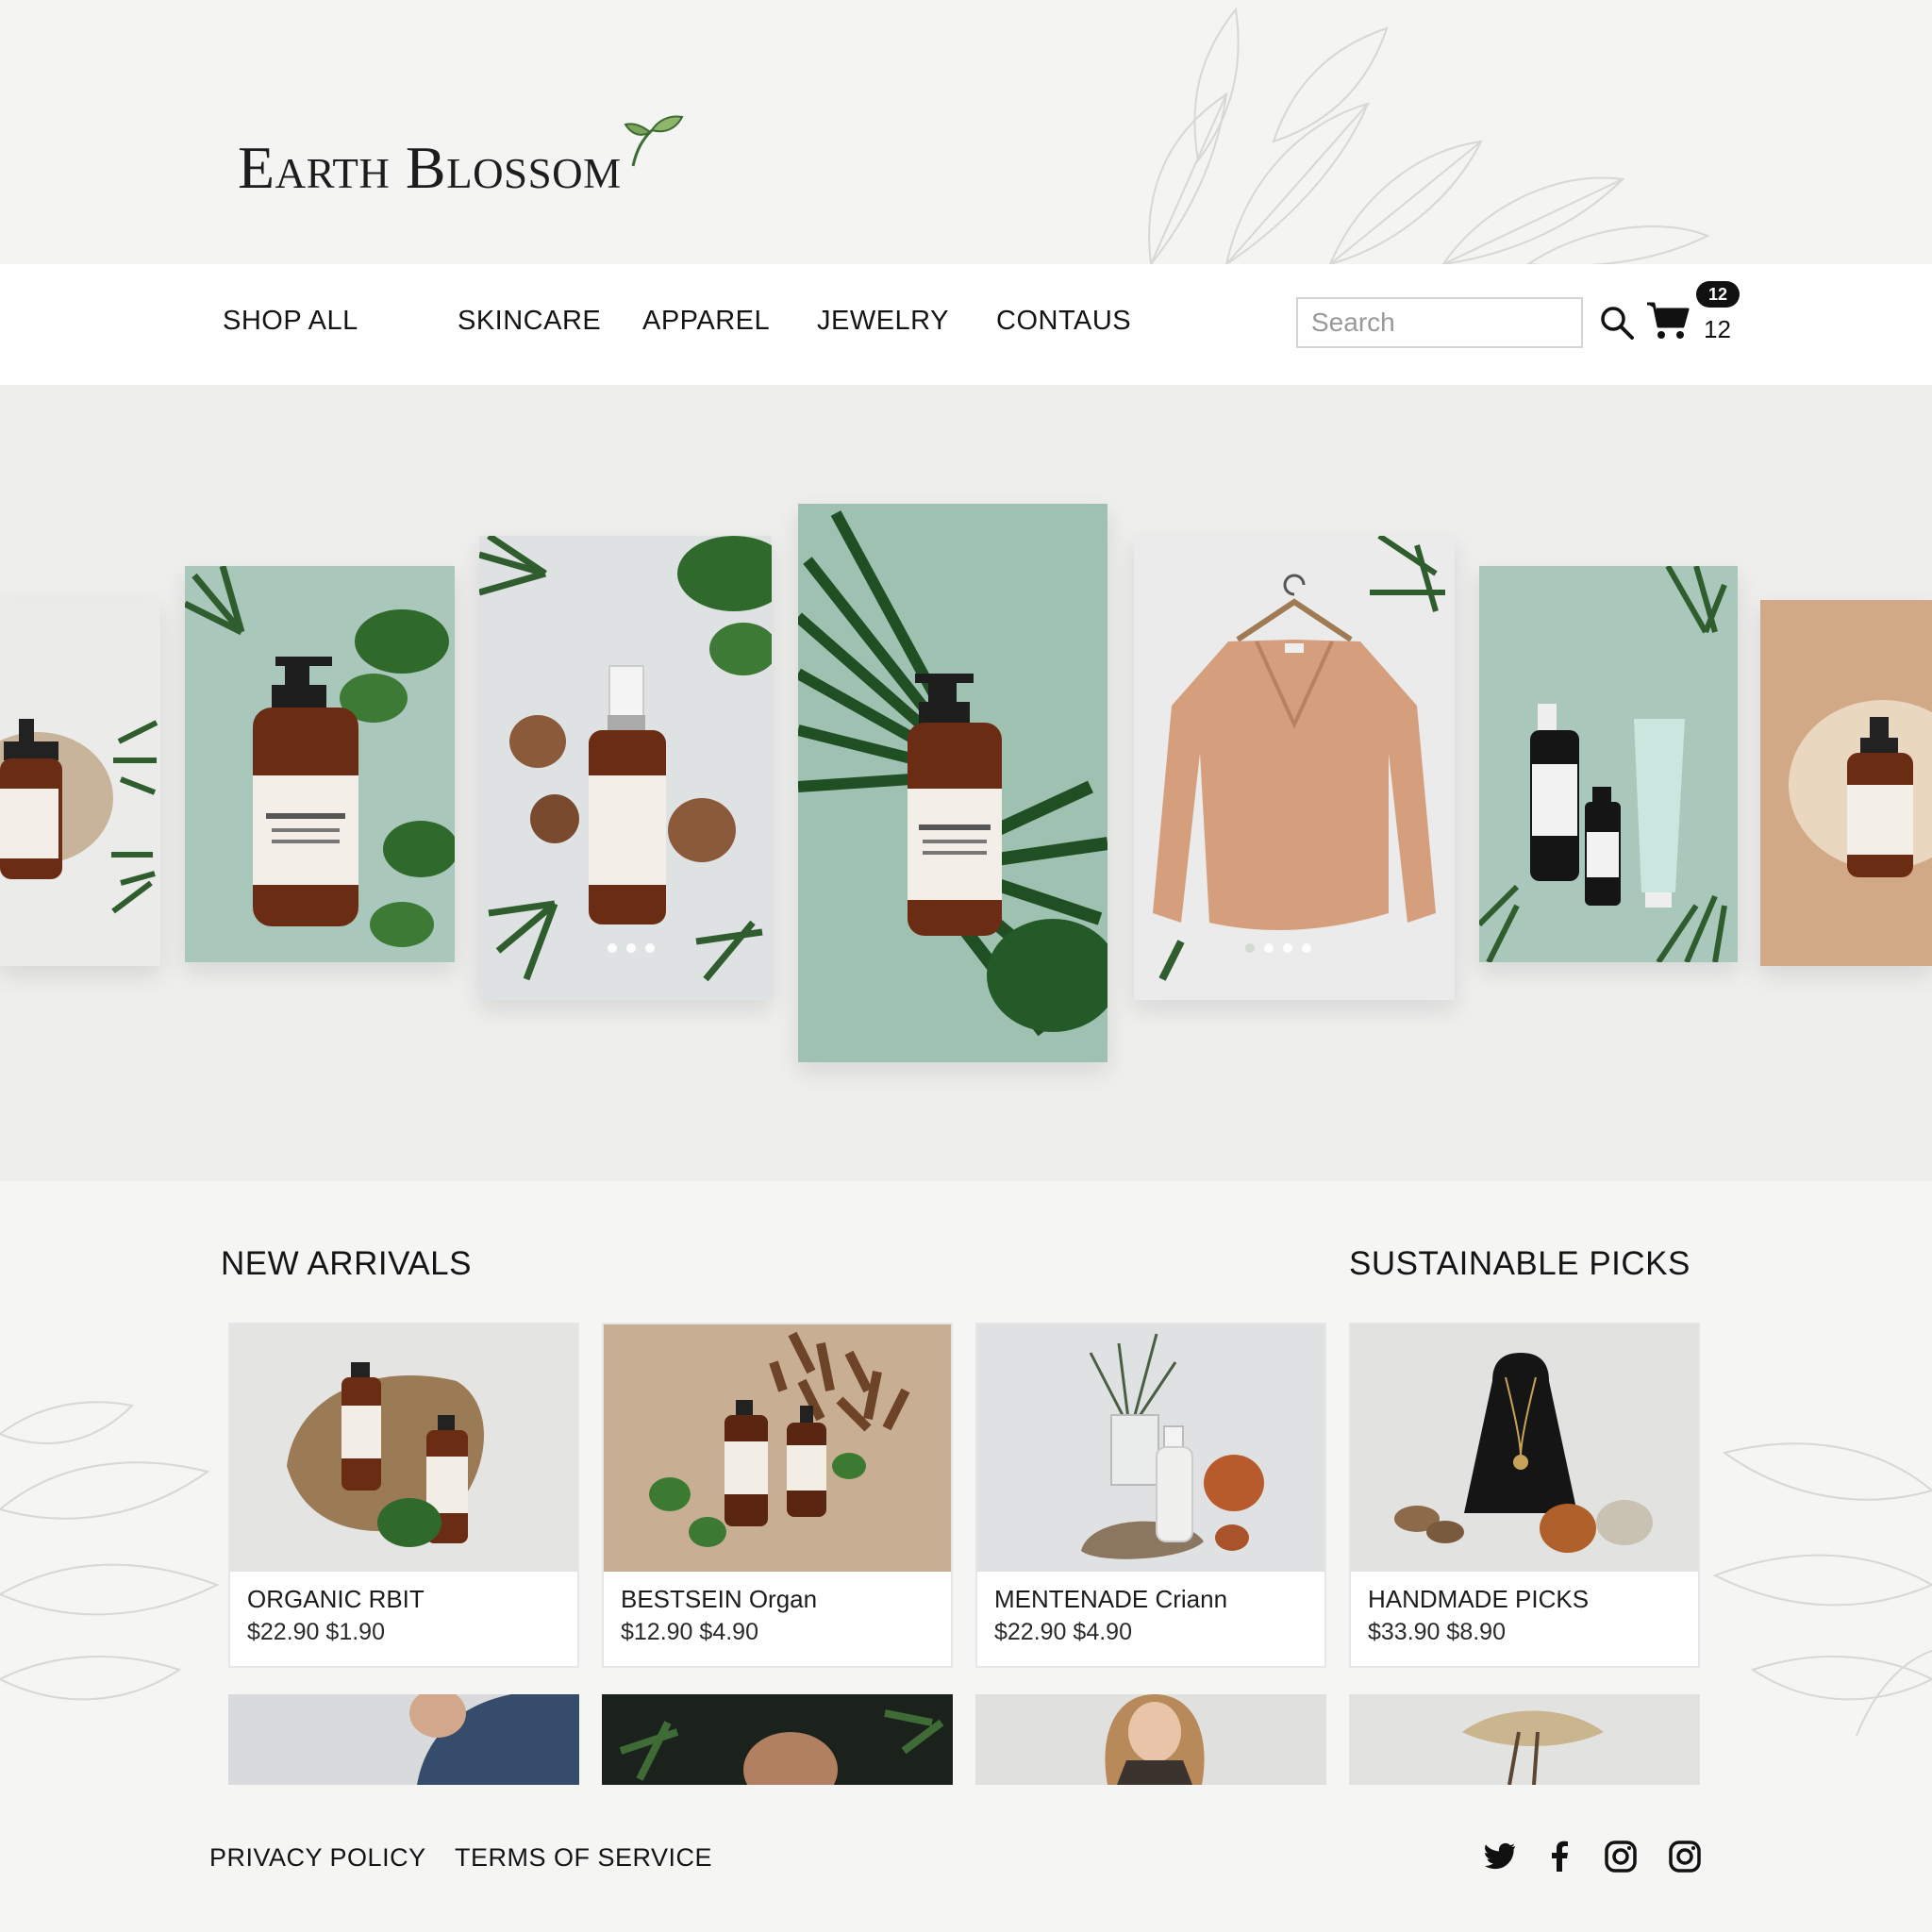 Image resolution: width=1932 pixels, height=1932 pixels. I want to click on product-card: BESTSEIN Organ $12.90 $4.90, so click(778, 1496).